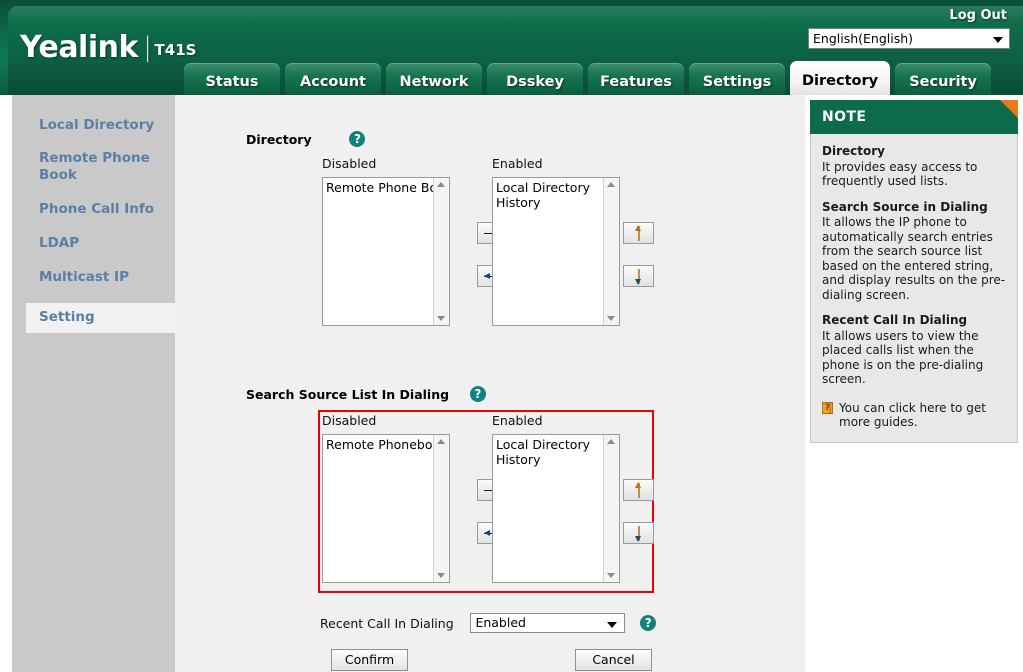 This screenshot has height=672, width=1023. I want to click on search-source-disabled-label: Disabled, so click(349, 420).